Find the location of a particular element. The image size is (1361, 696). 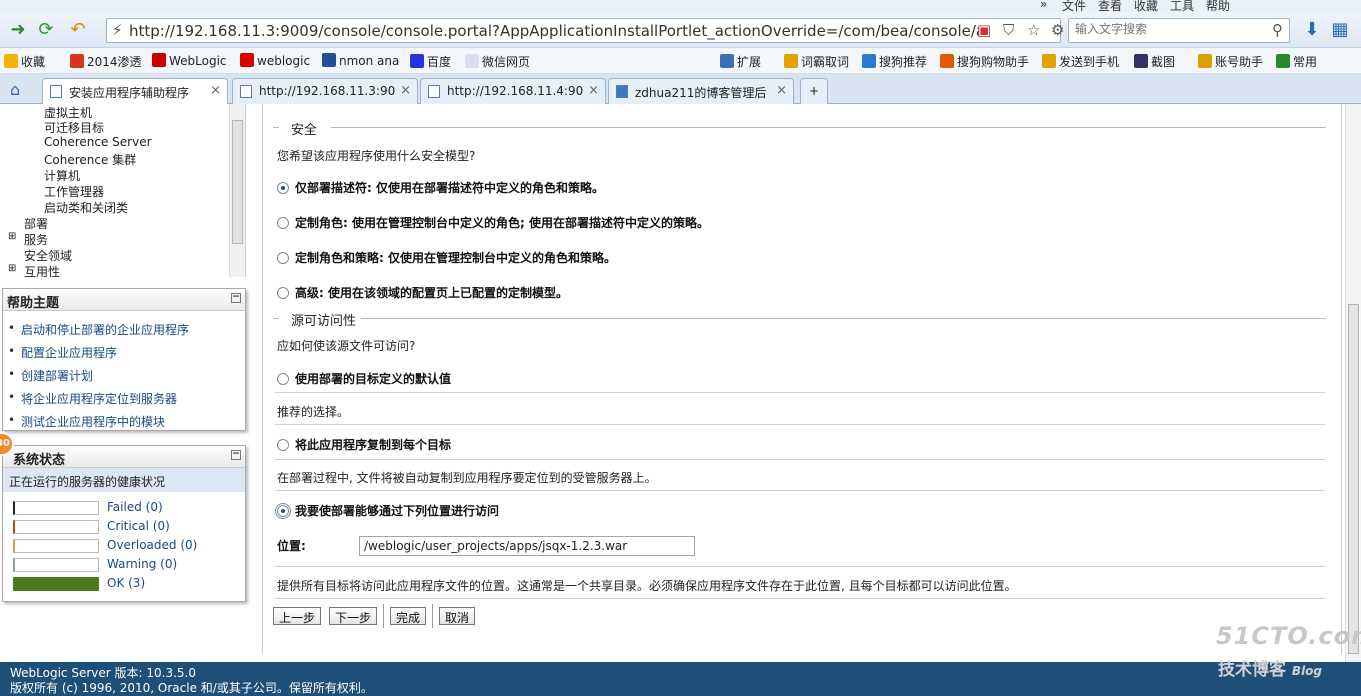

page-scrollbar is located at coordinates (1353, 384).